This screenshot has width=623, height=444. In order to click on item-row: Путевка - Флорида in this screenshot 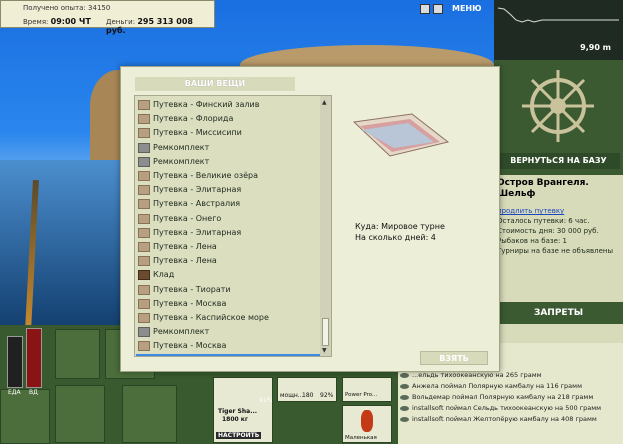, I will do `click(228, 119)`.